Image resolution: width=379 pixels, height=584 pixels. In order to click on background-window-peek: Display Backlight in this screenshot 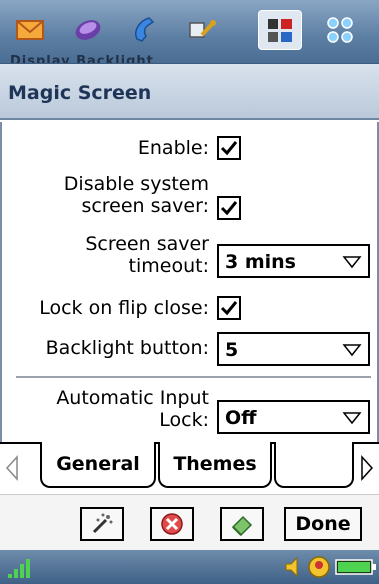, I will do `click(82, 59)`.